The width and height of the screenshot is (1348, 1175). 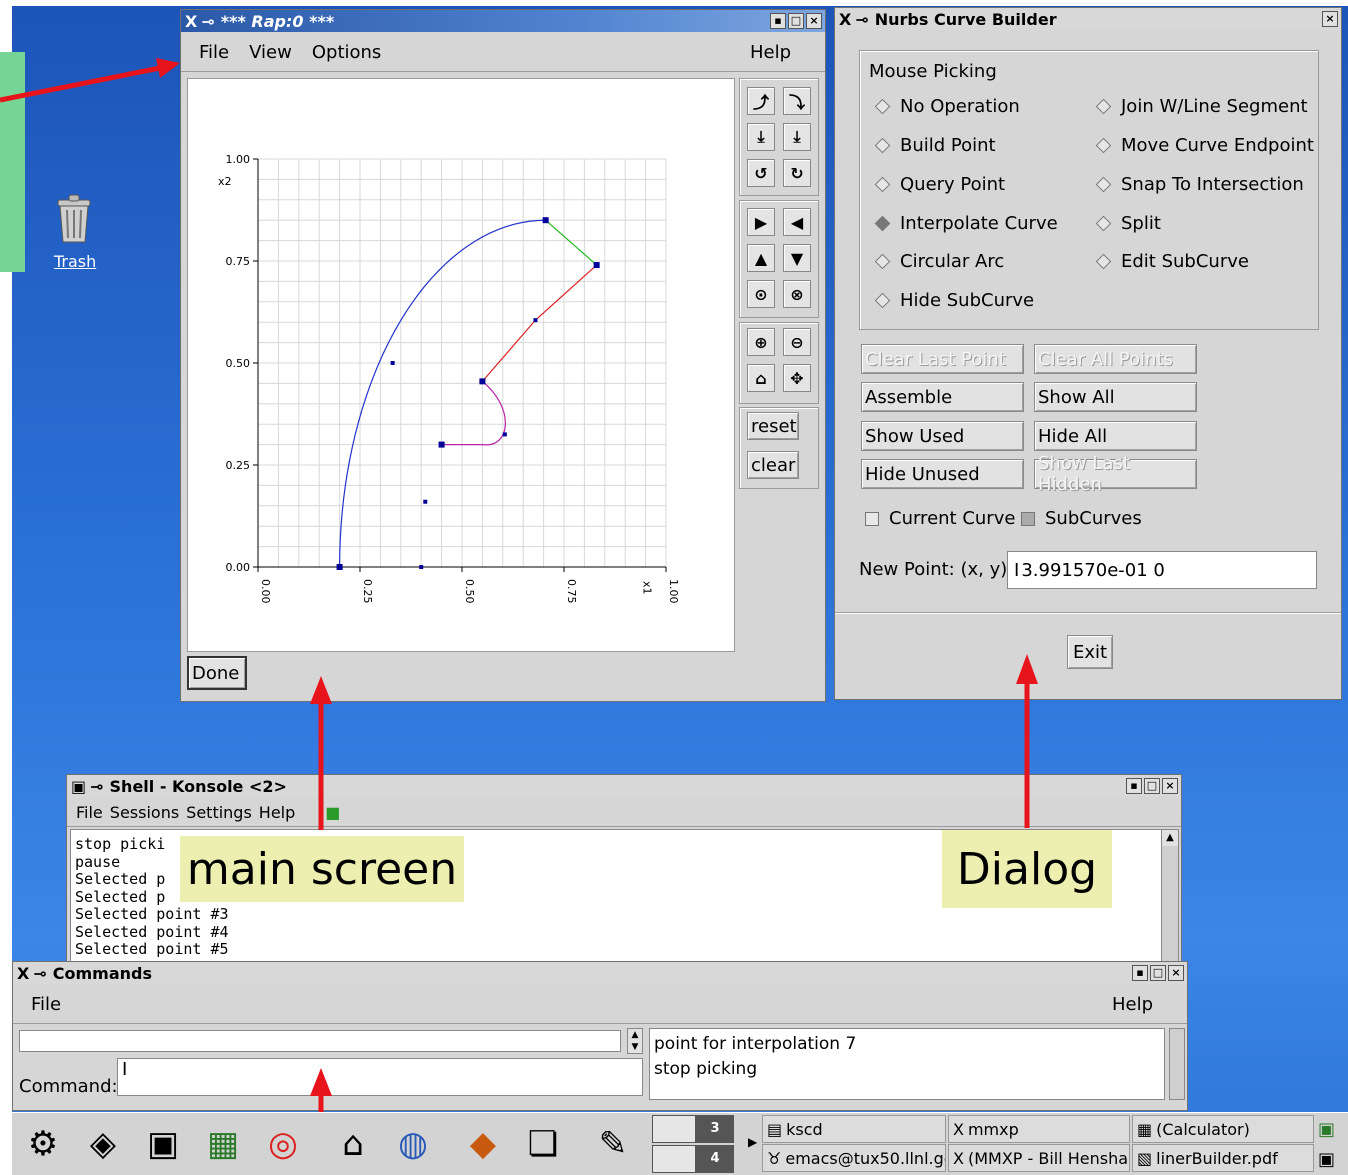 I want to click on task-calculator: ▦ (Calculator), so click(x=1223, y=1129).